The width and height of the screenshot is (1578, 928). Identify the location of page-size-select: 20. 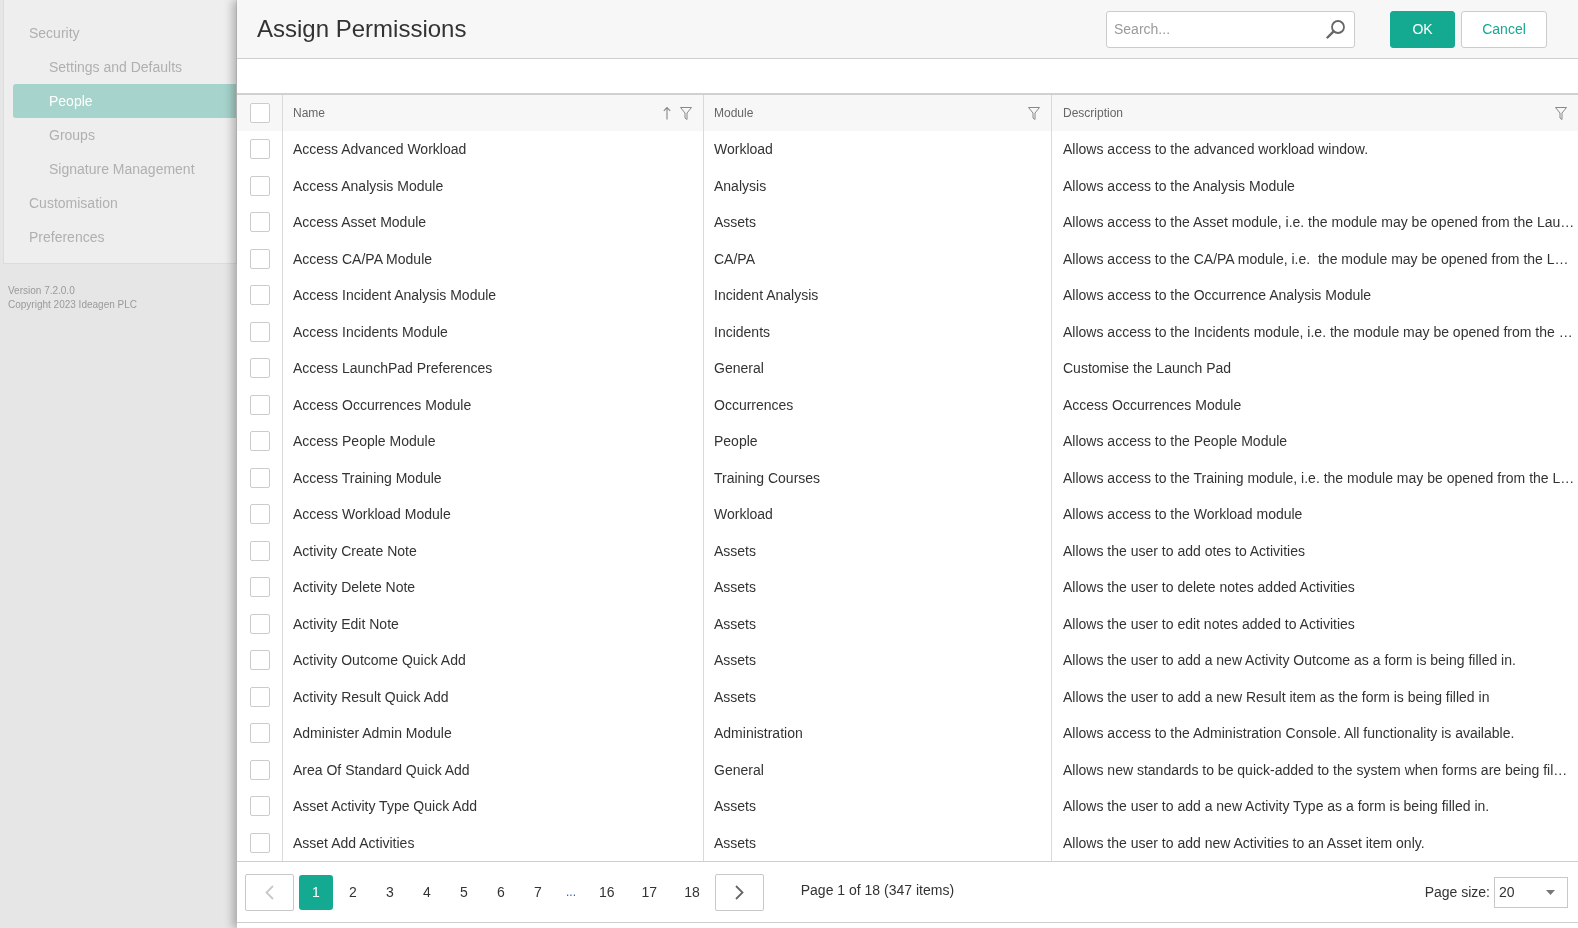
(1531, 892).